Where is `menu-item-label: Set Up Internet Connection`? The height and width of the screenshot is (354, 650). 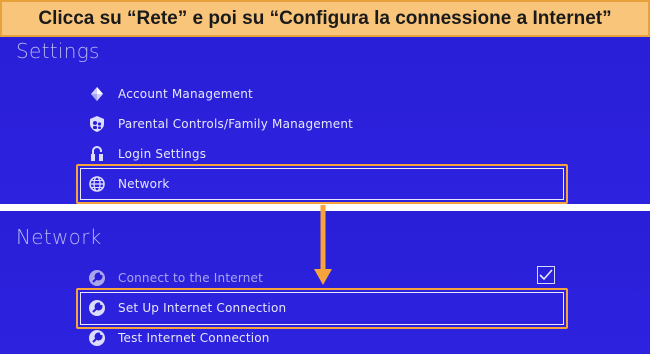 menu-item-label: Set Up Internet Connection is located at coordinates (202, 308).